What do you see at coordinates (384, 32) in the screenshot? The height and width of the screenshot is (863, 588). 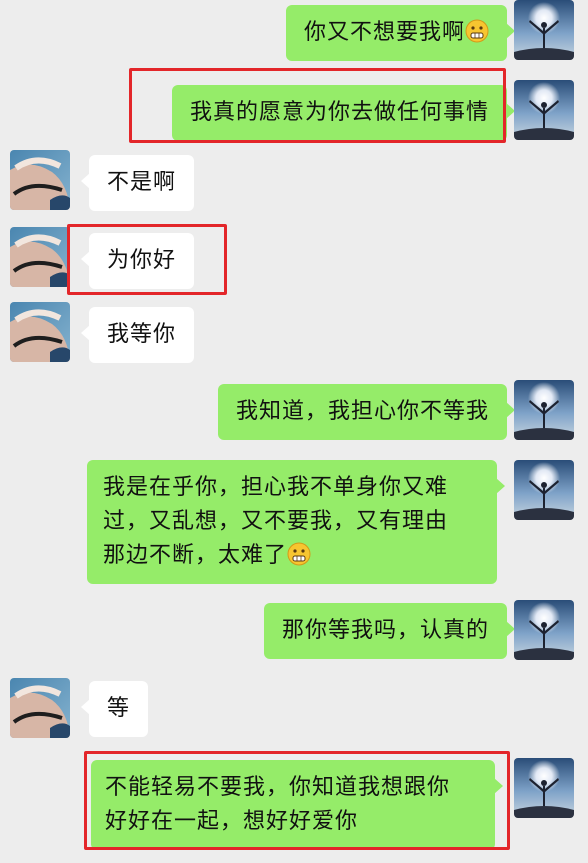 I see `message-text: 你又不想要我啊` at bounding box center [384, 32].